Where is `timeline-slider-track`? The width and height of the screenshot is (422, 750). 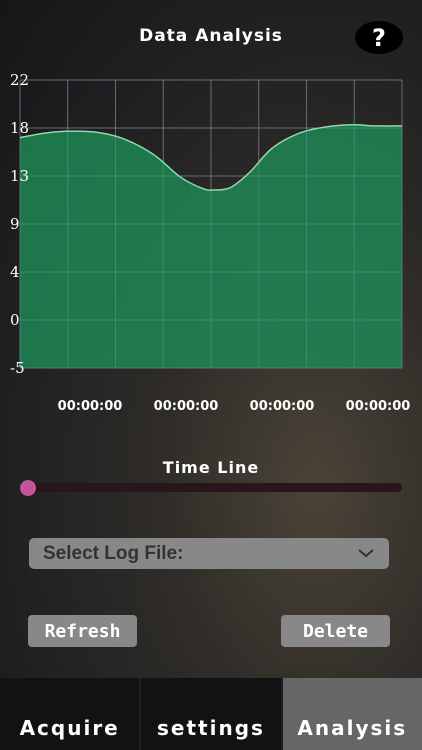
timeline-slider-track is located at coordinates (212, 487).